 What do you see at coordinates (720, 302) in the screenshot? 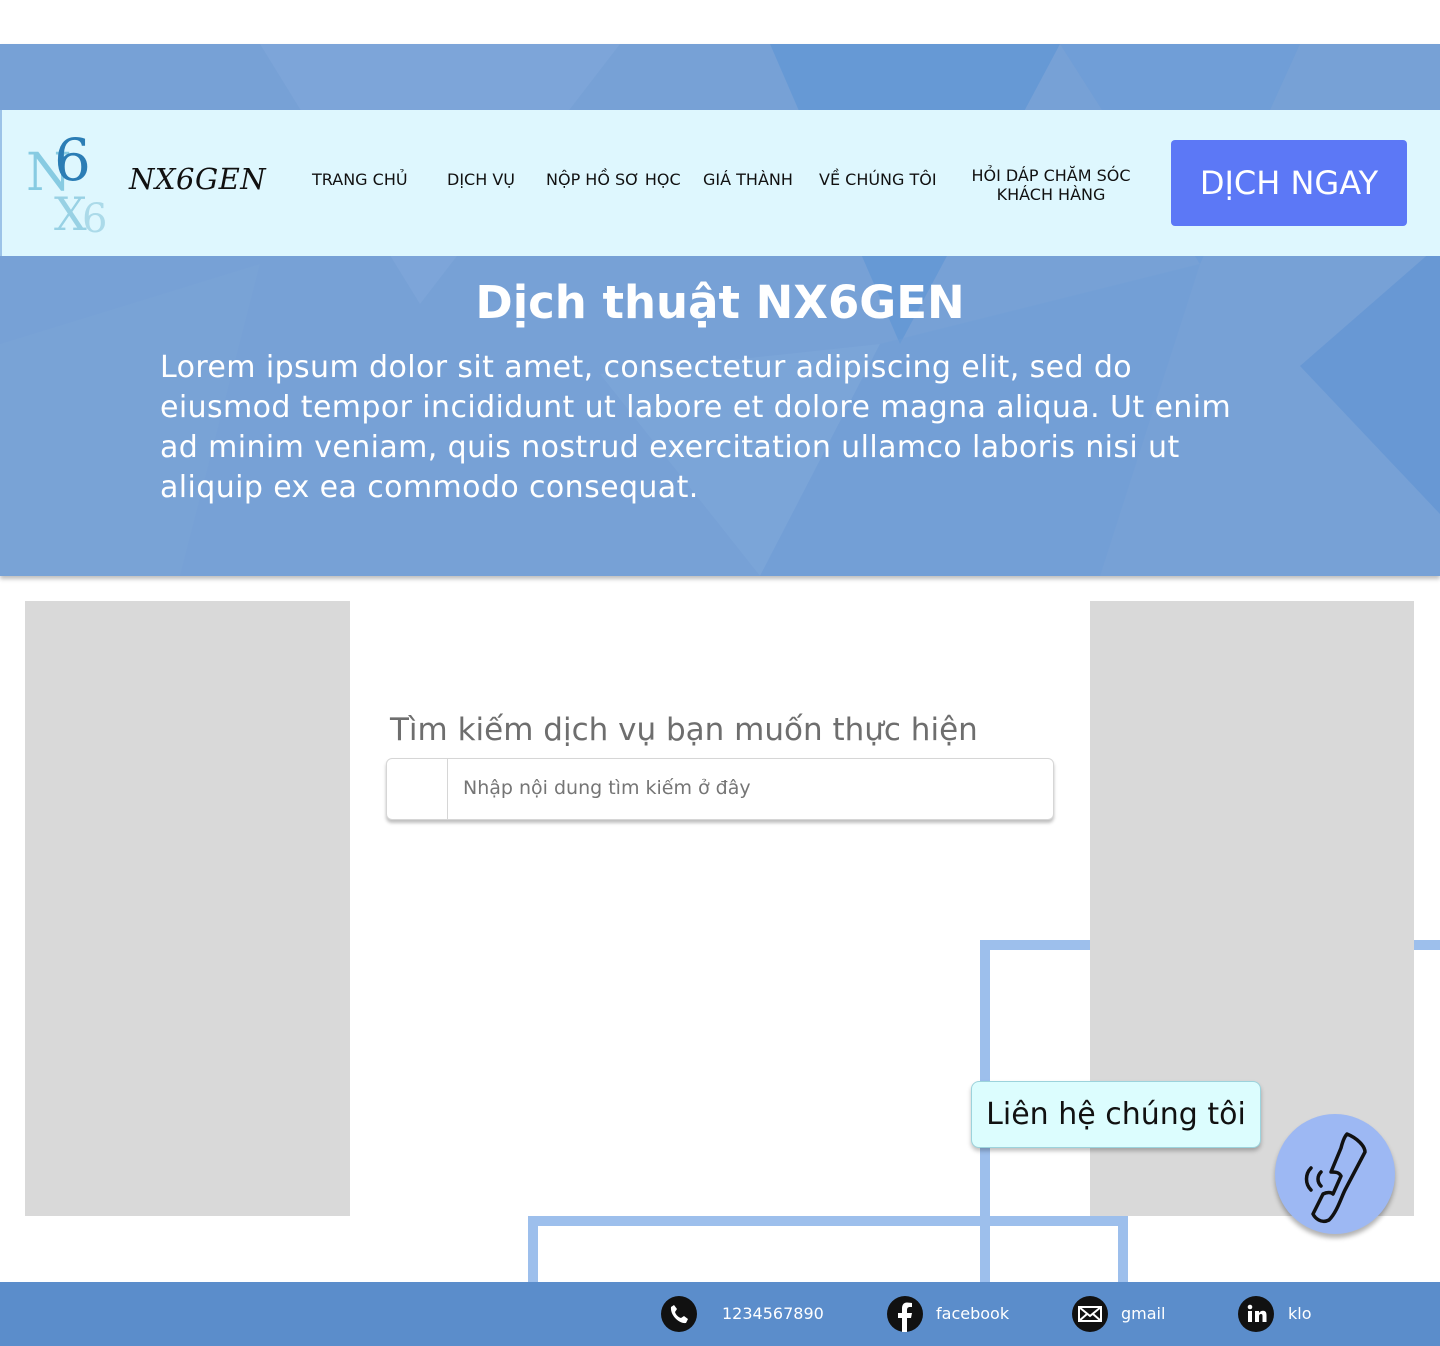
I see `hero-title: Dịch thuật NX6GEN` at bounding box center [720, 302].